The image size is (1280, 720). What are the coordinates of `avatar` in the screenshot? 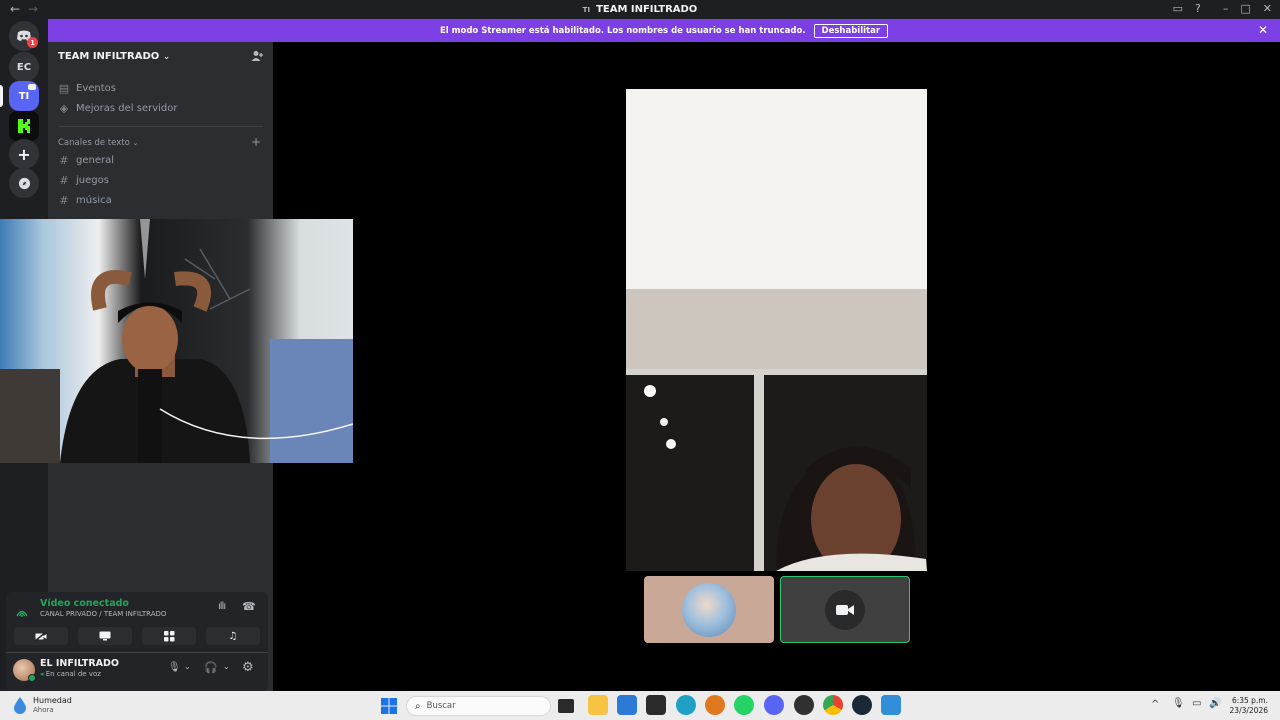 It's located at (845, 609).